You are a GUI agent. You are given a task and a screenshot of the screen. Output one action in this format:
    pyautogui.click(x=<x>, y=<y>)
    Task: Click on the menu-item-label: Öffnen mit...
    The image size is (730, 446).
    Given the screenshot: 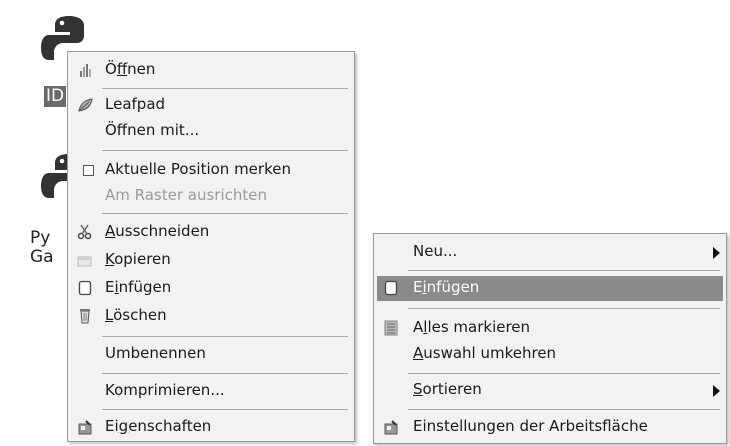 What is the action you would take?
    pyautogui.click(x=152, y=130)
    